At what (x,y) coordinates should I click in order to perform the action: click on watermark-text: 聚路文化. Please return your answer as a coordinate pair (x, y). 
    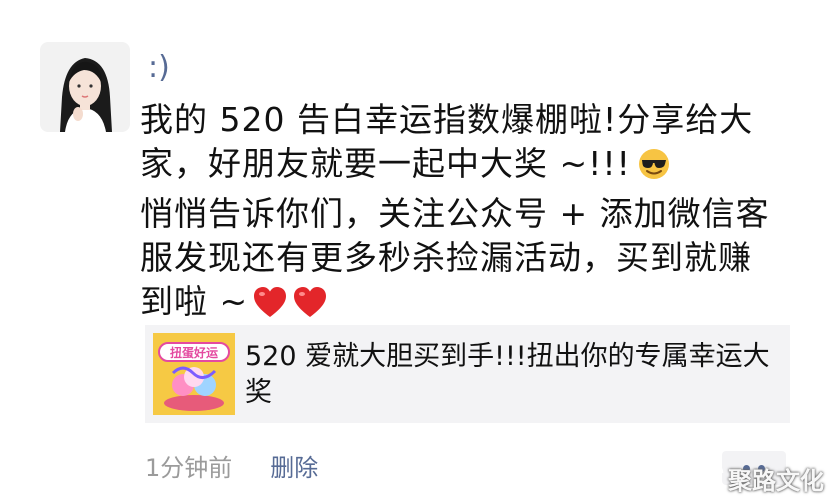
    Looking at the image, I should click on (776, 480).